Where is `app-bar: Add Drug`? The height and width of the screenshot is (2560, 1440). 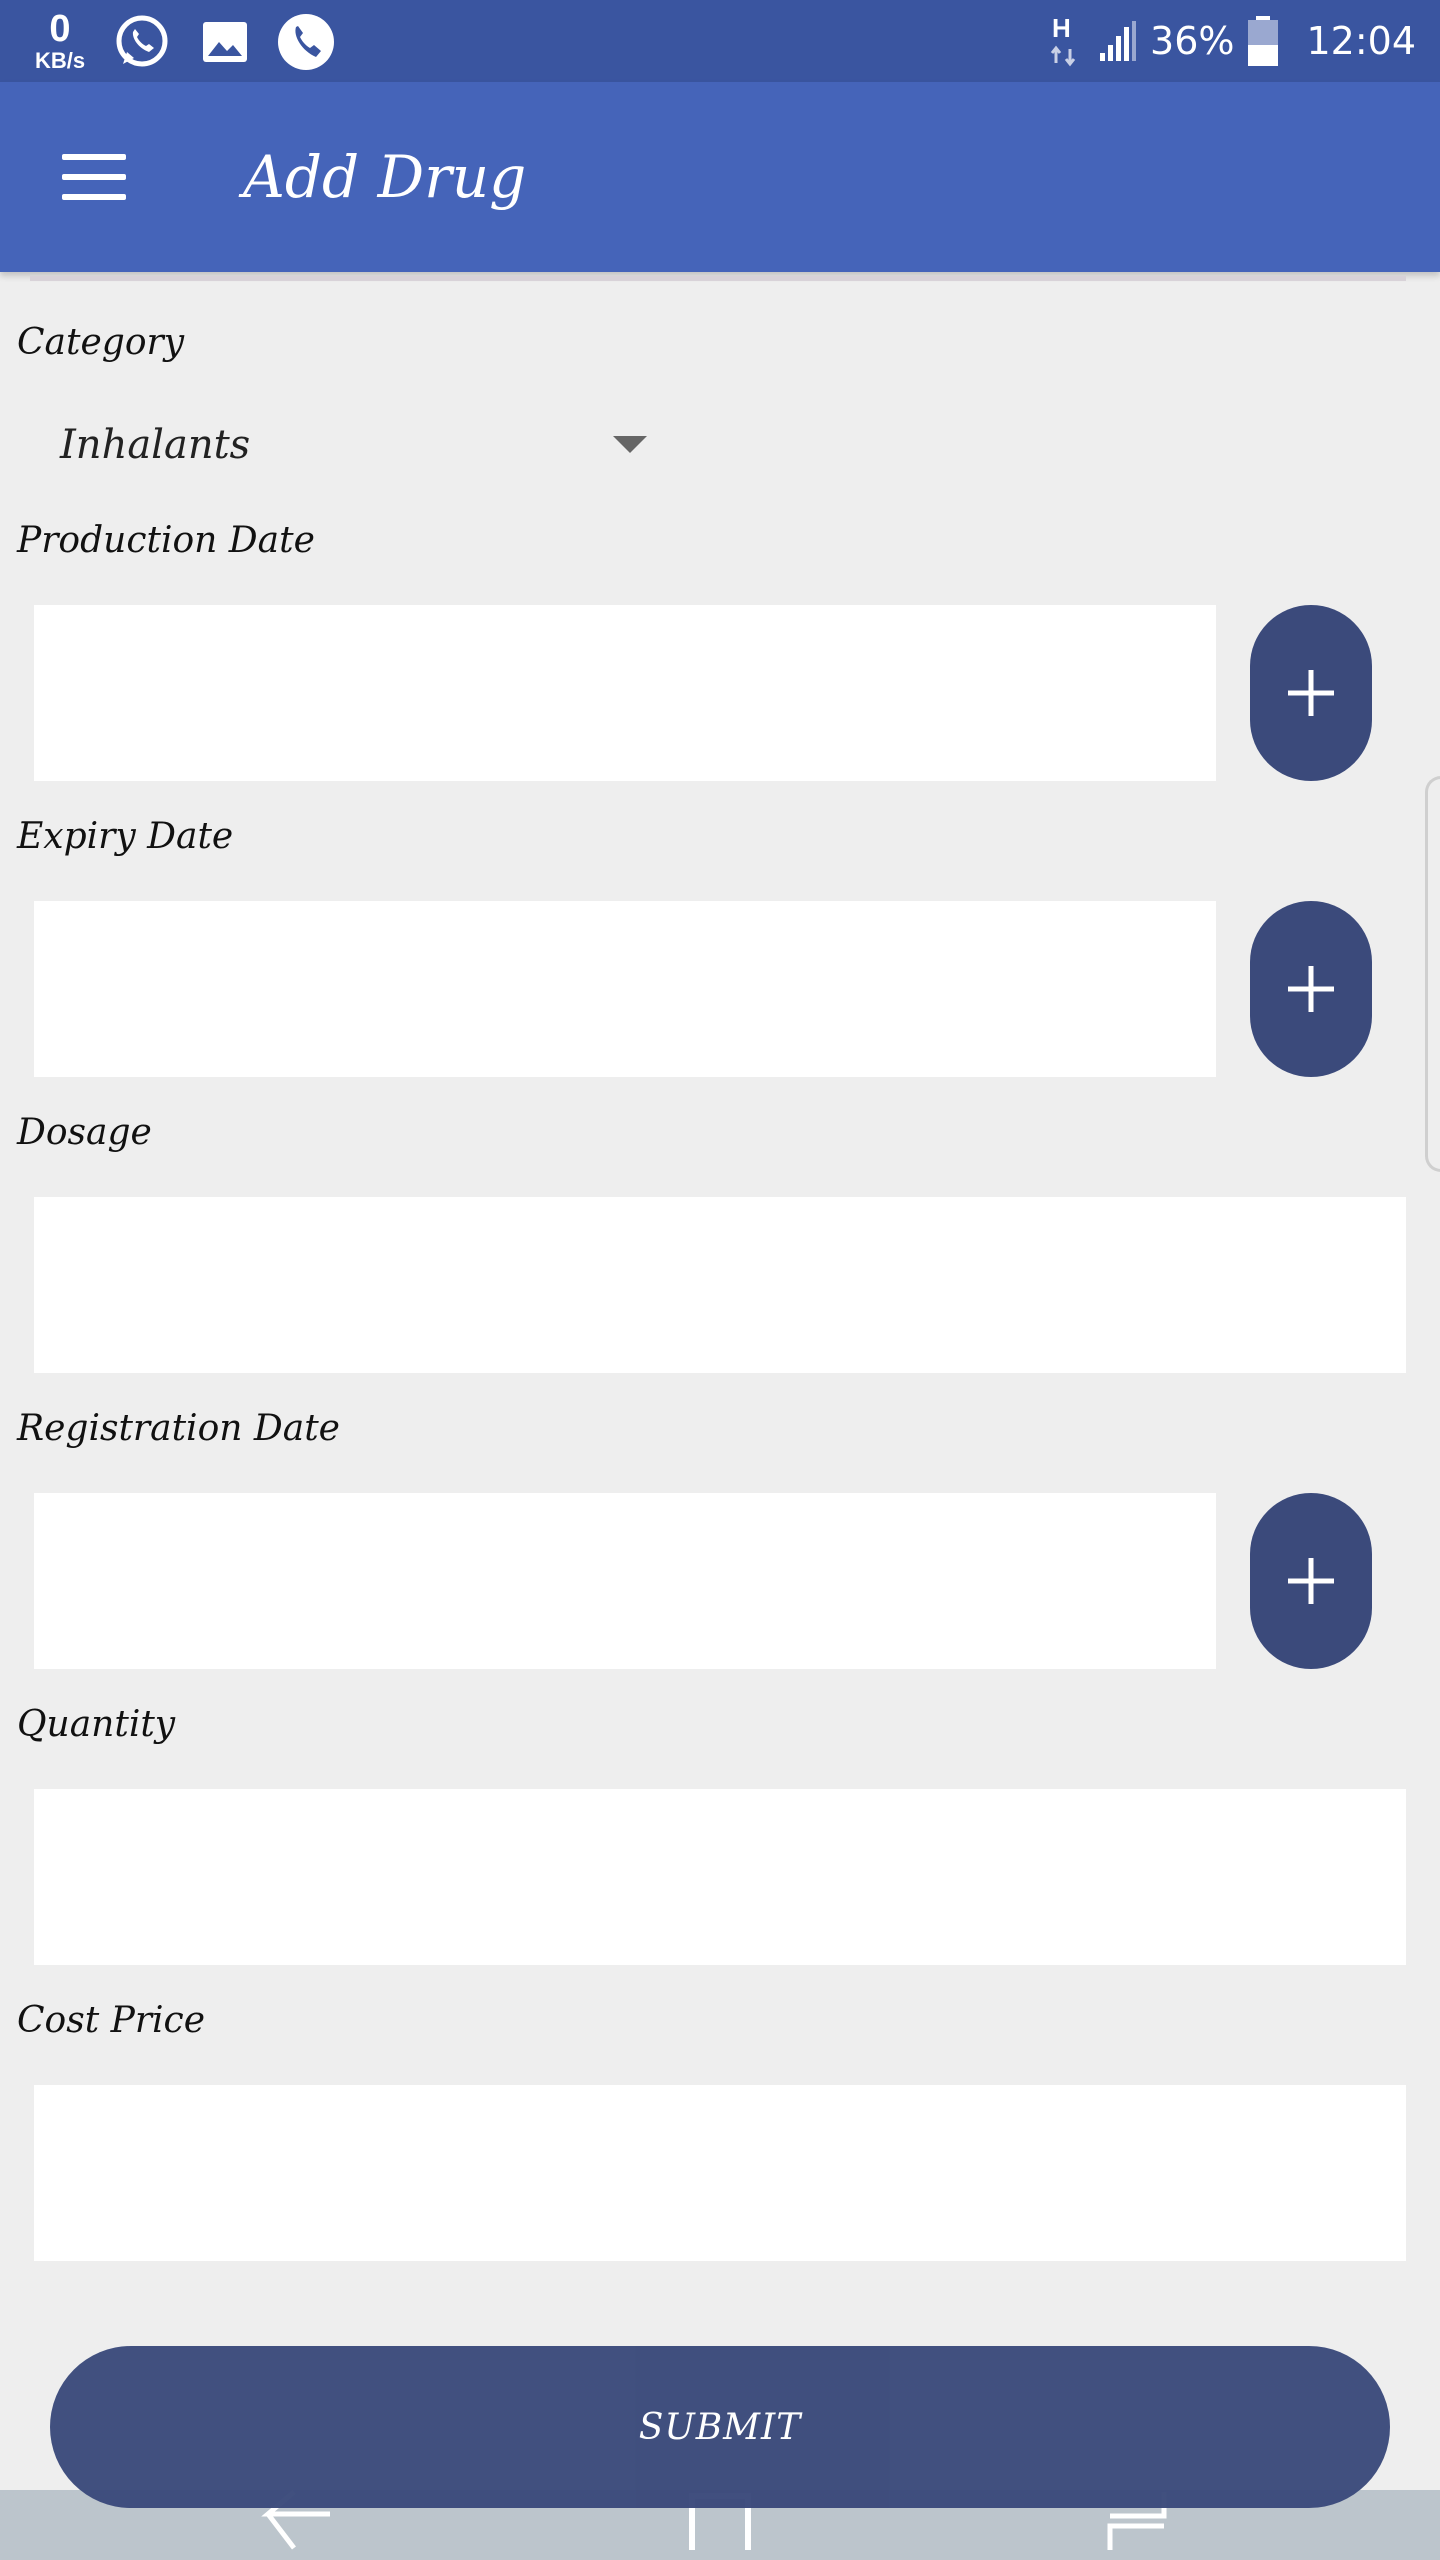
app-bar: Add Drug is located at coordinates (720, 177).